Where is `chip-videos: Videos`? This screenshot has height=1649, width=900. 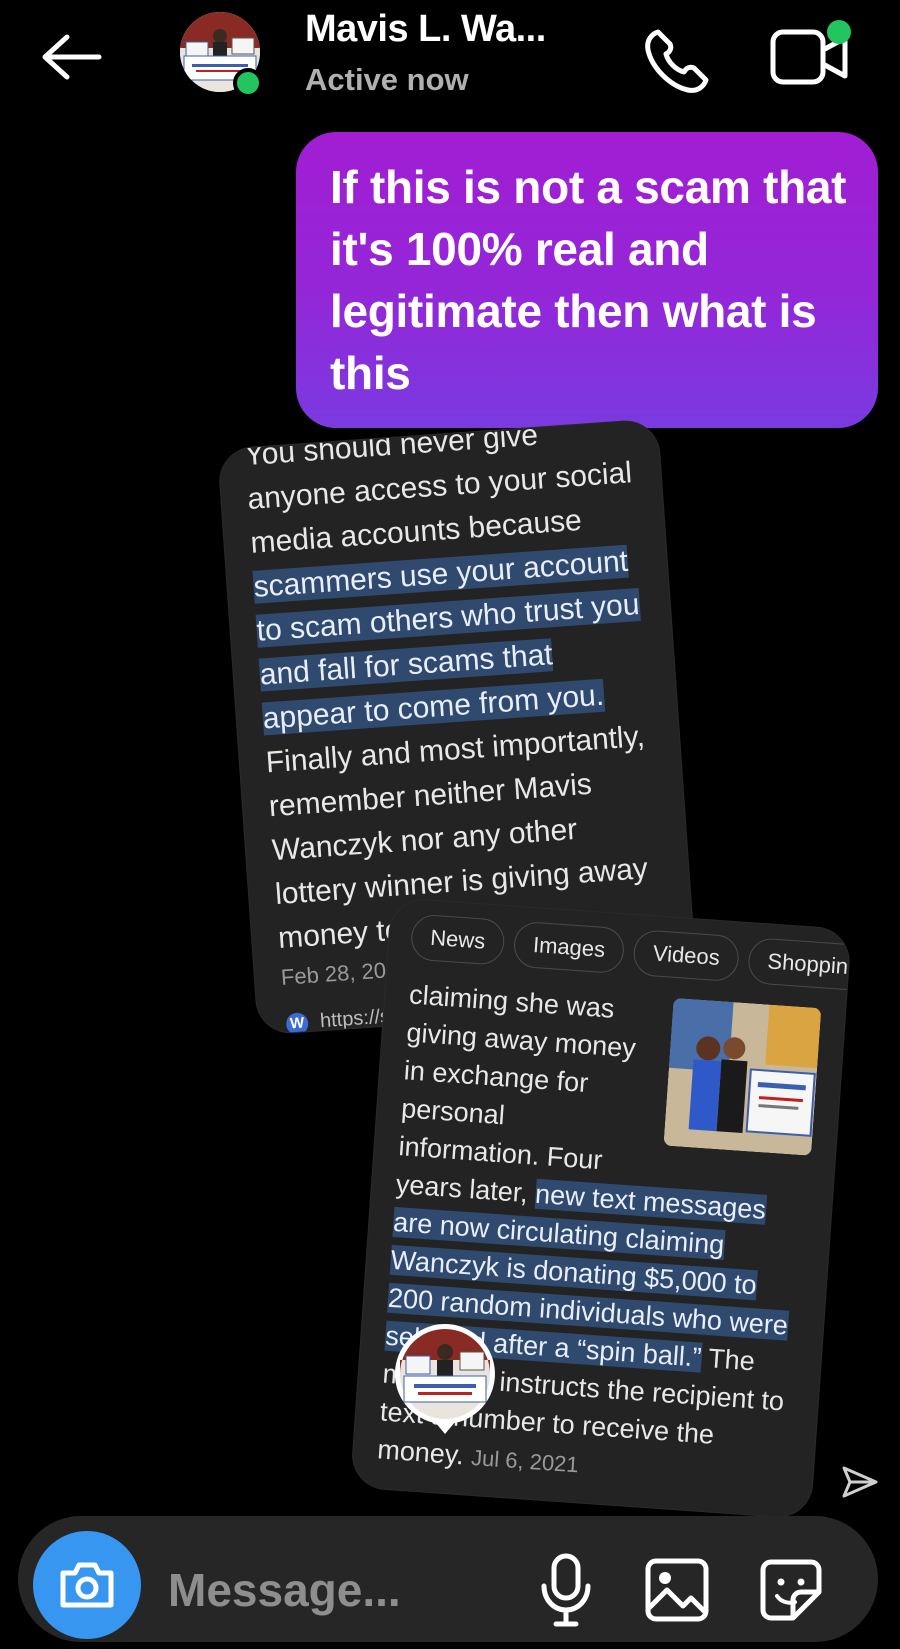 chip-videos: Videos is located at coordinates (686, 956).